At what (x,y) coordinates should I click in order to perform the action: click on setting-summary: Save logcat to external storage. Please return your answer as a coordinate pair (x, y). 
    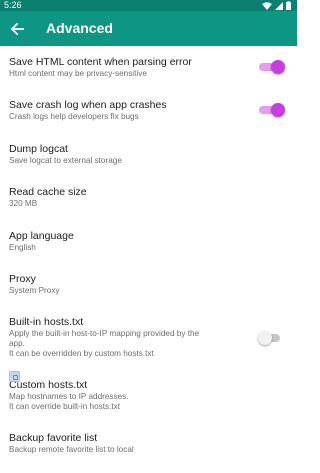
    Looking at the image, I should click on (65, 160).